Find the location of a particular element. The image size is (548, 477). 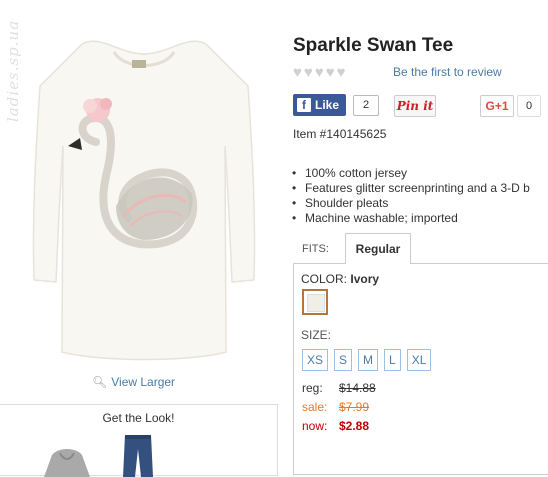

size-button-m: M is located at coordinates (368, 360).